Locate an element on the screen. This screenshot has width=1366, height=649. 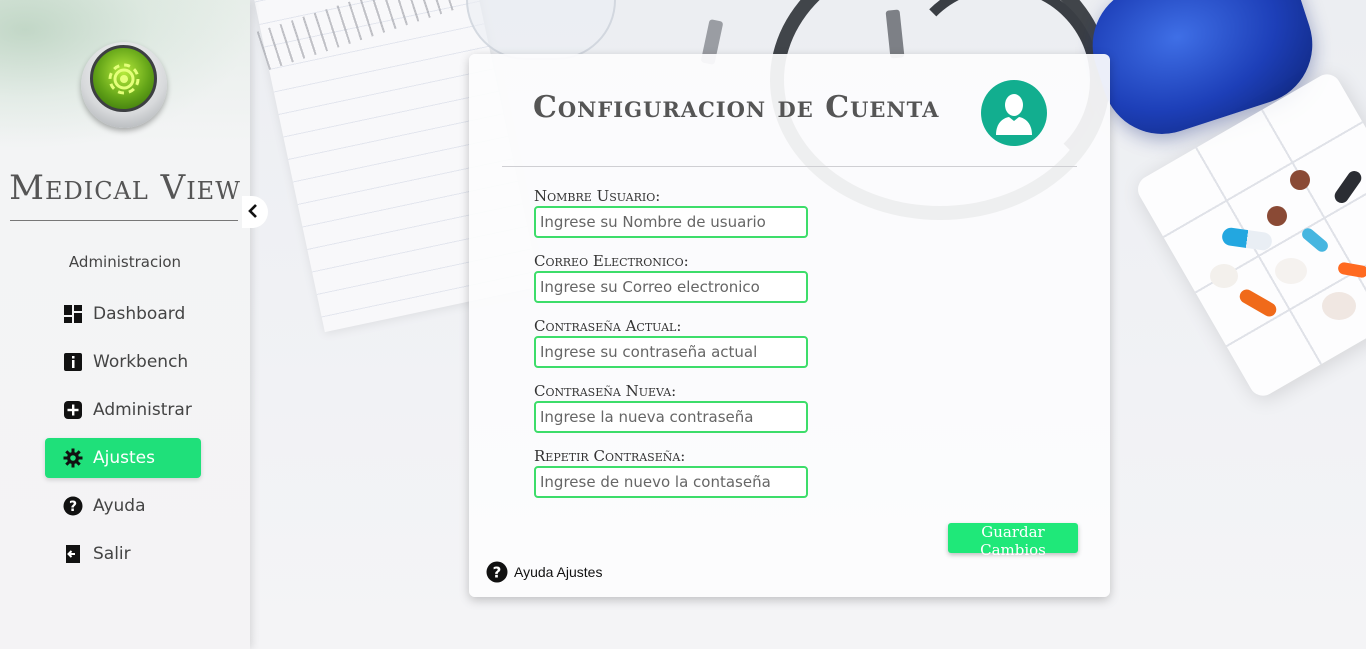
avatar is located at coordinates (1014, 113).